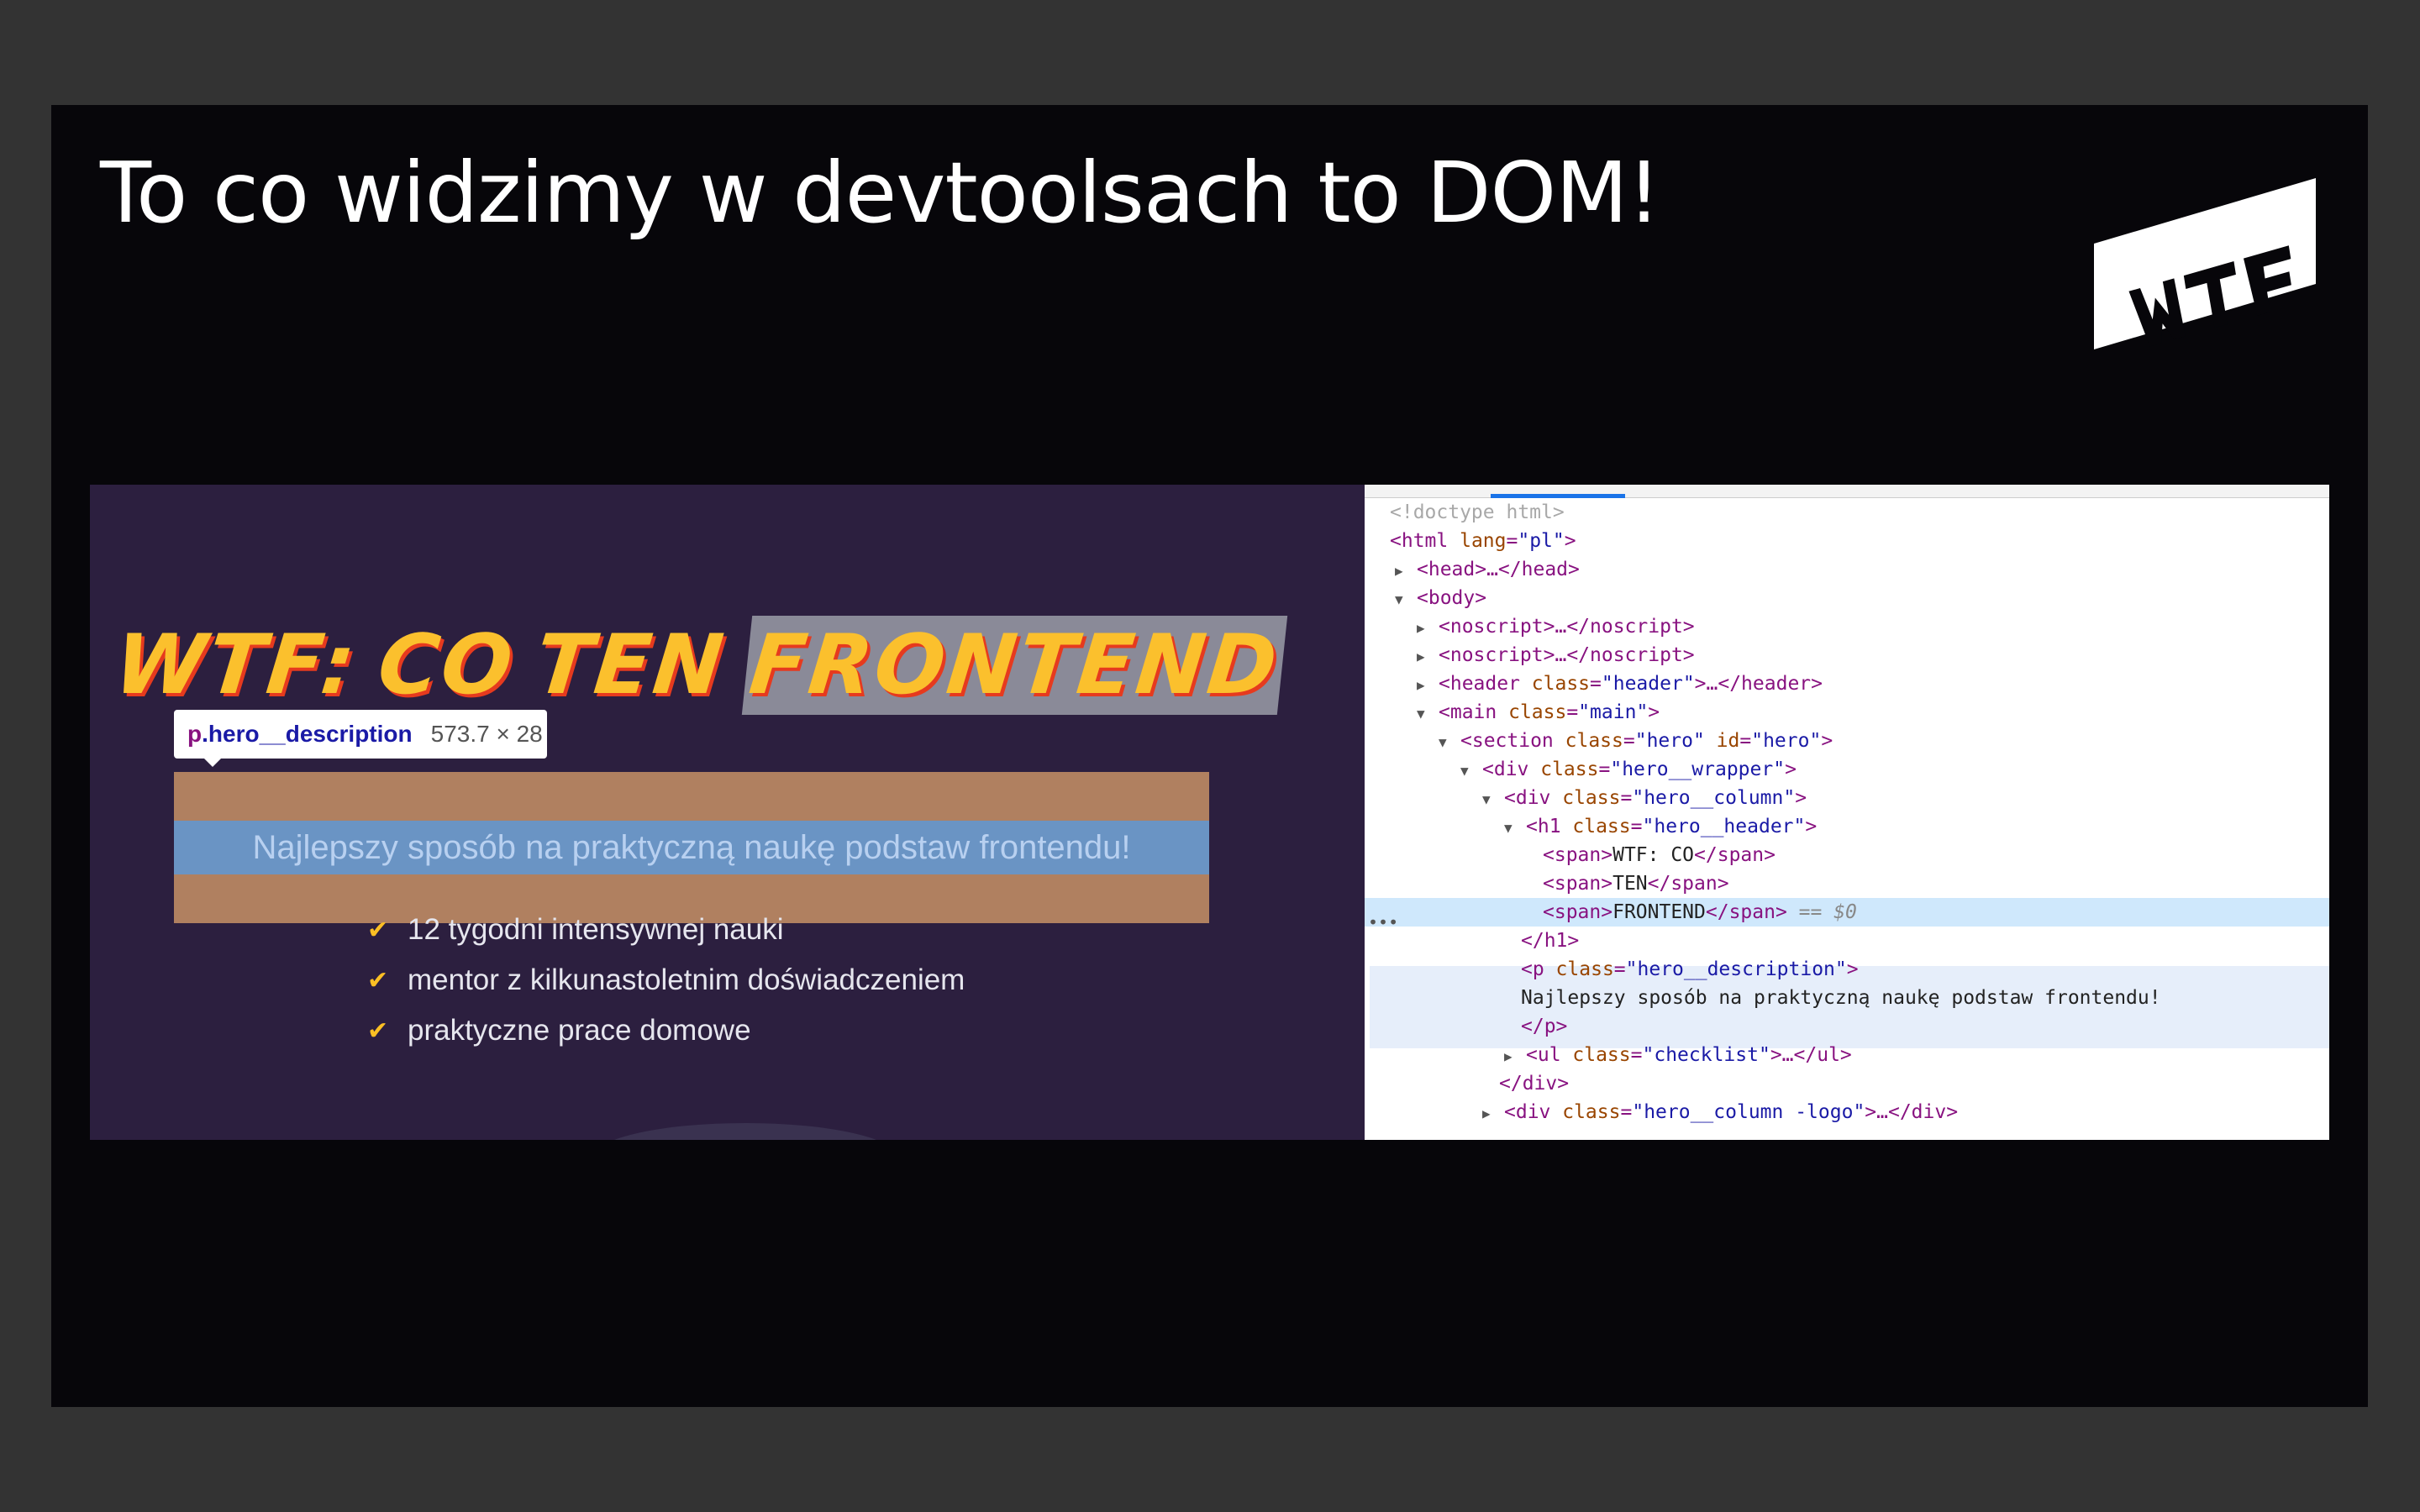 The width and height of the screenshot is (2420, 1512). Describe the element at coordinates (486, 734) in the screenshot. I see `tooltip-size: 573.7 × 28` at that location.